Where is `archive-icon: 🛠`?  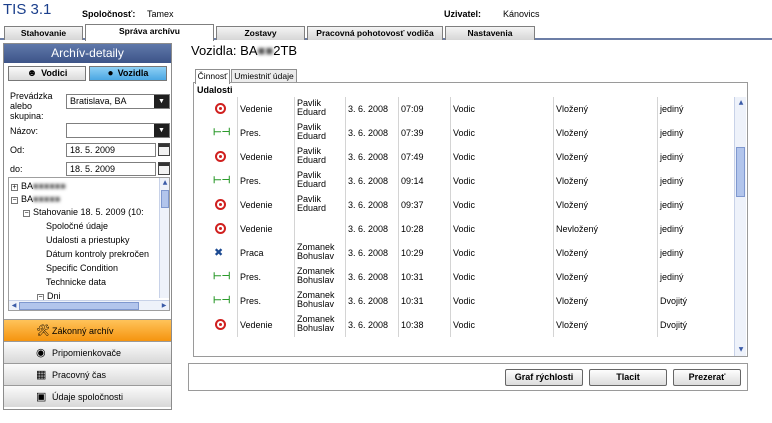
archive-icon: 🛠 is located at coordinates (43, 331).